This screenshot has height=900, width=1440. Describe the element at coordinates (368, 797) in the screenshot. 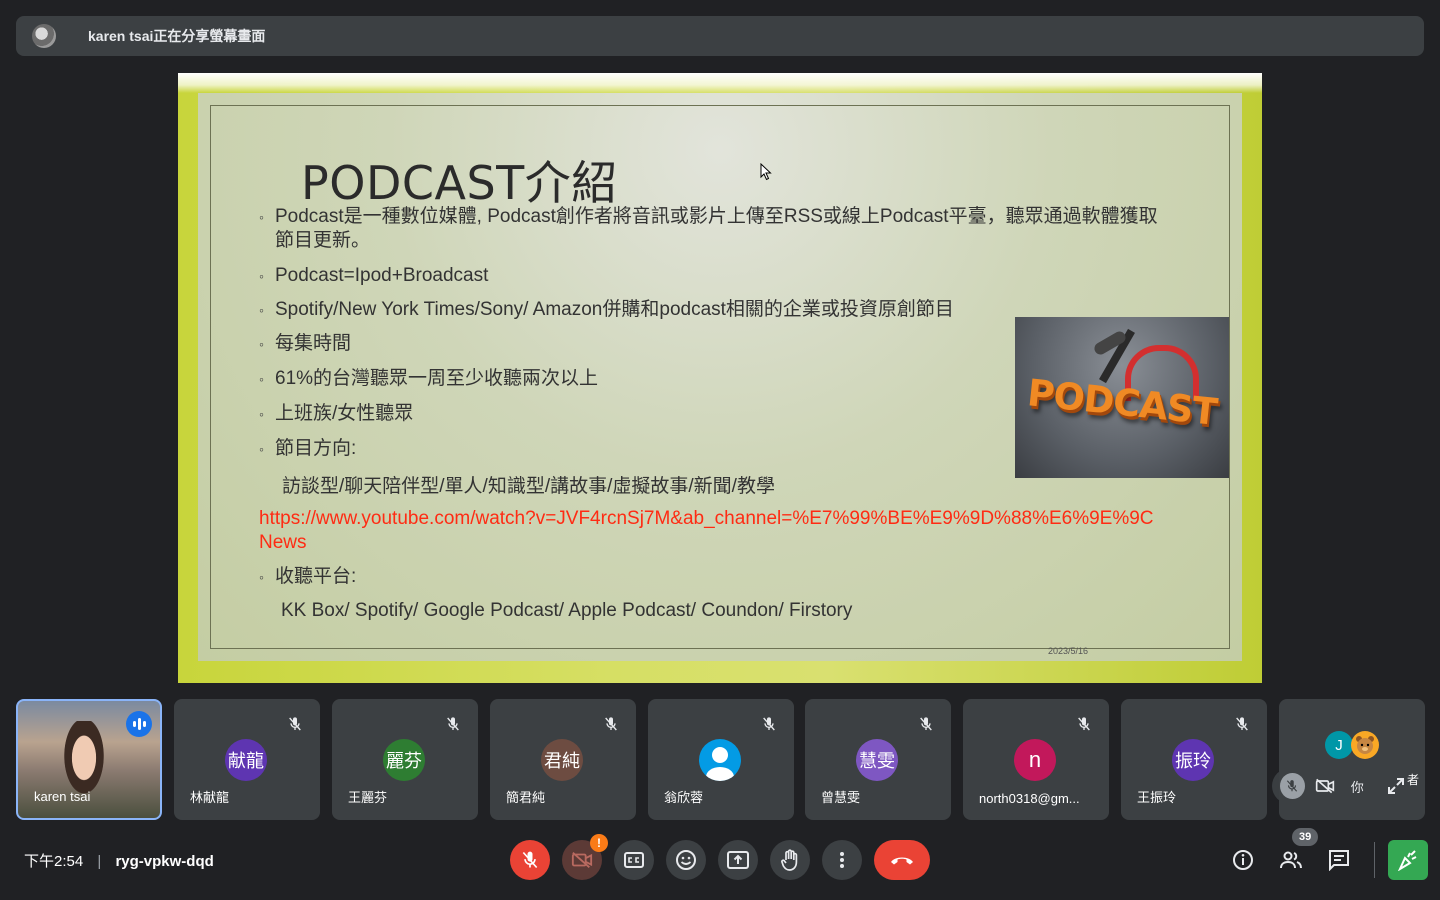

I see `participant-name: 王麗芬` at that location.